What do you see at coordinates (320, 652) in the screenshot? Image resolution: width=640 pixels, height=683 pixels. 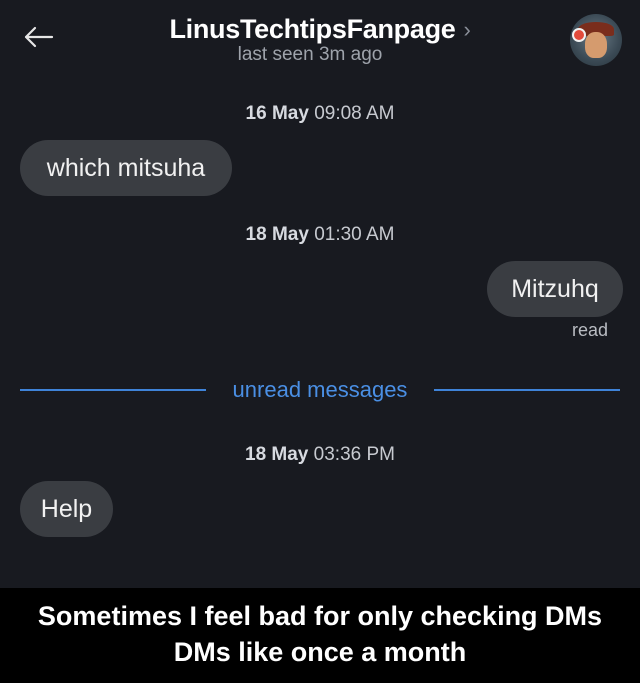 I see `caption-line-2: DMs like once a month` at bounding box center [320, 652].